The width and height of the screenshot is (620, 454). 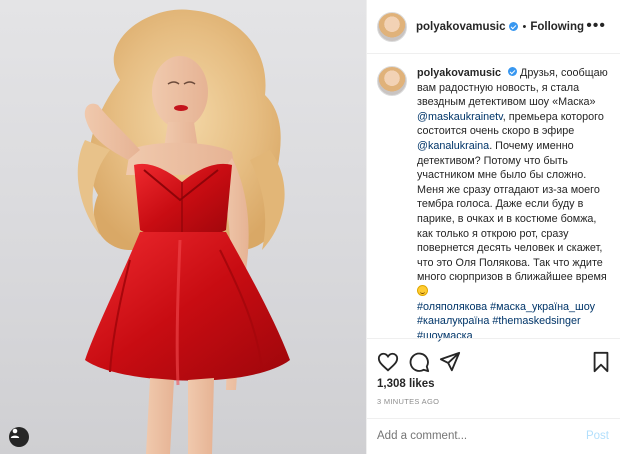 What do you see at coordinates (15, 433) in the screenshot?
I see `person-icon` at bounding box center [15, 433].